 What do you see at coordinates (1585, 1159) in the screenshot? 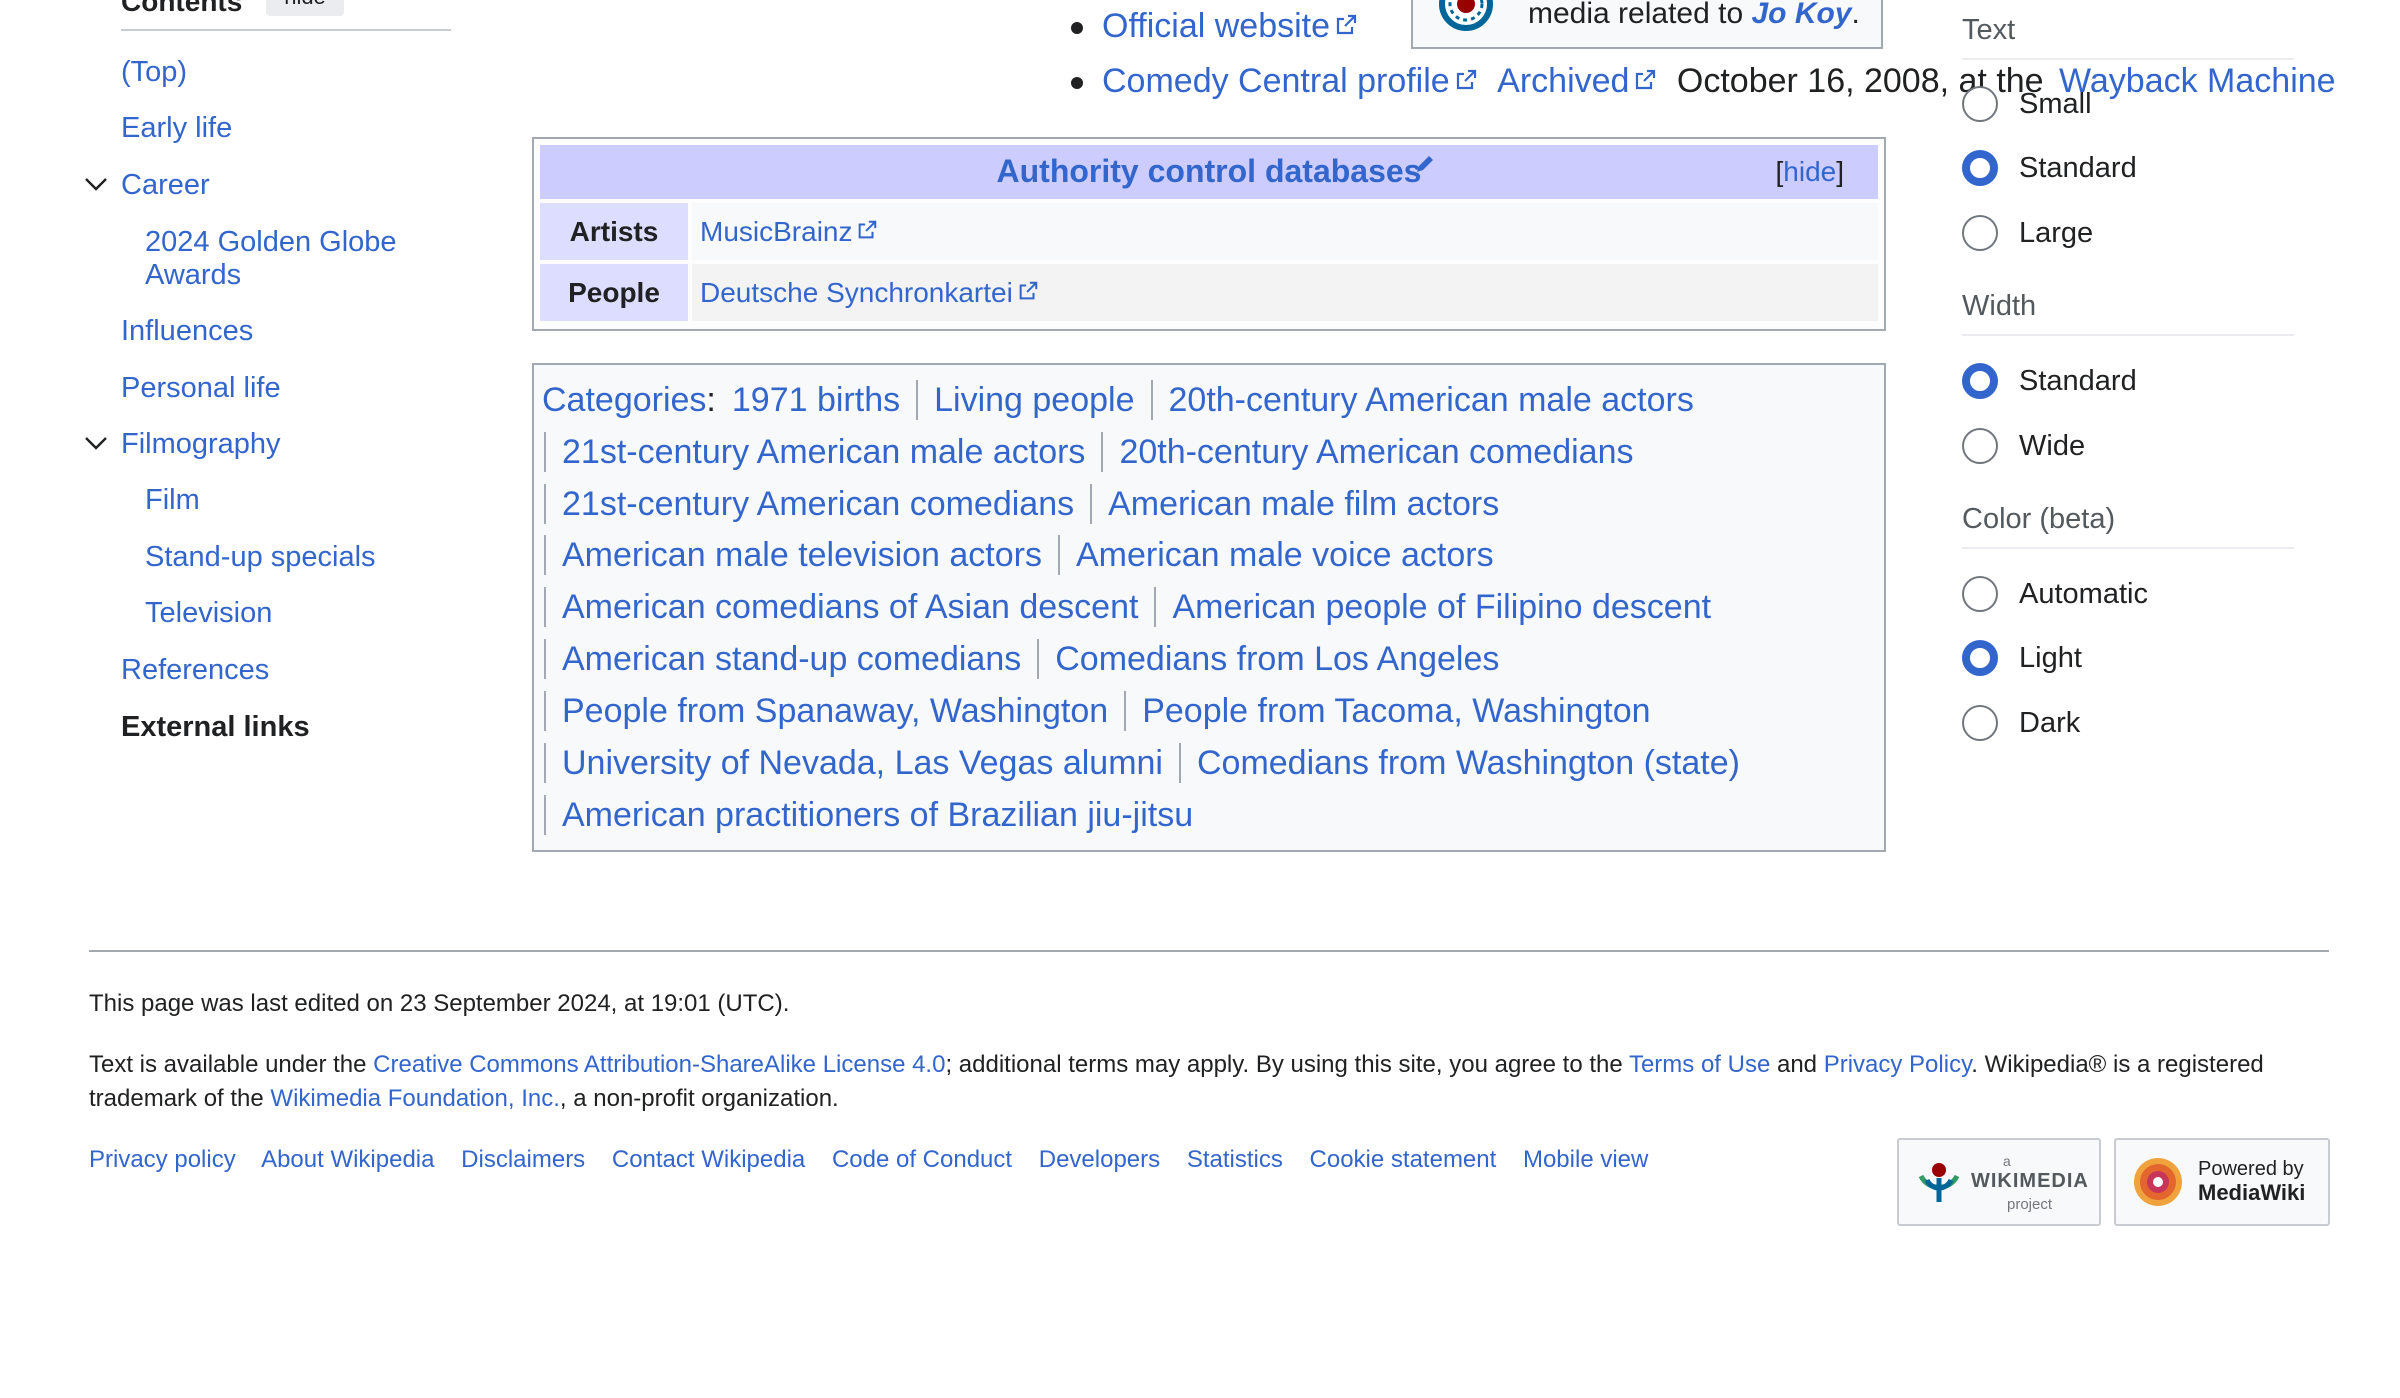
I see `footer-link-mobile-view: Mobile view` at bounding box center [1585, 1159].